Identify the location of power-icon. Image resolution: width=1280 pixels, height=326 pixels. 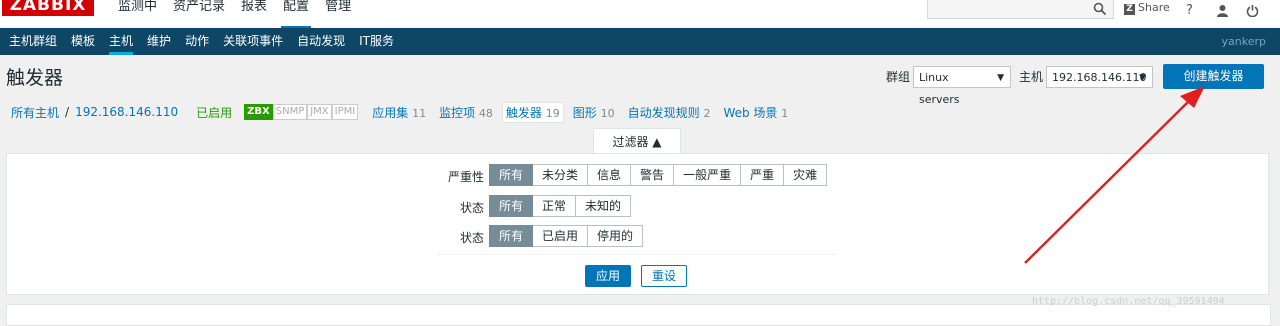
(1252, 10).